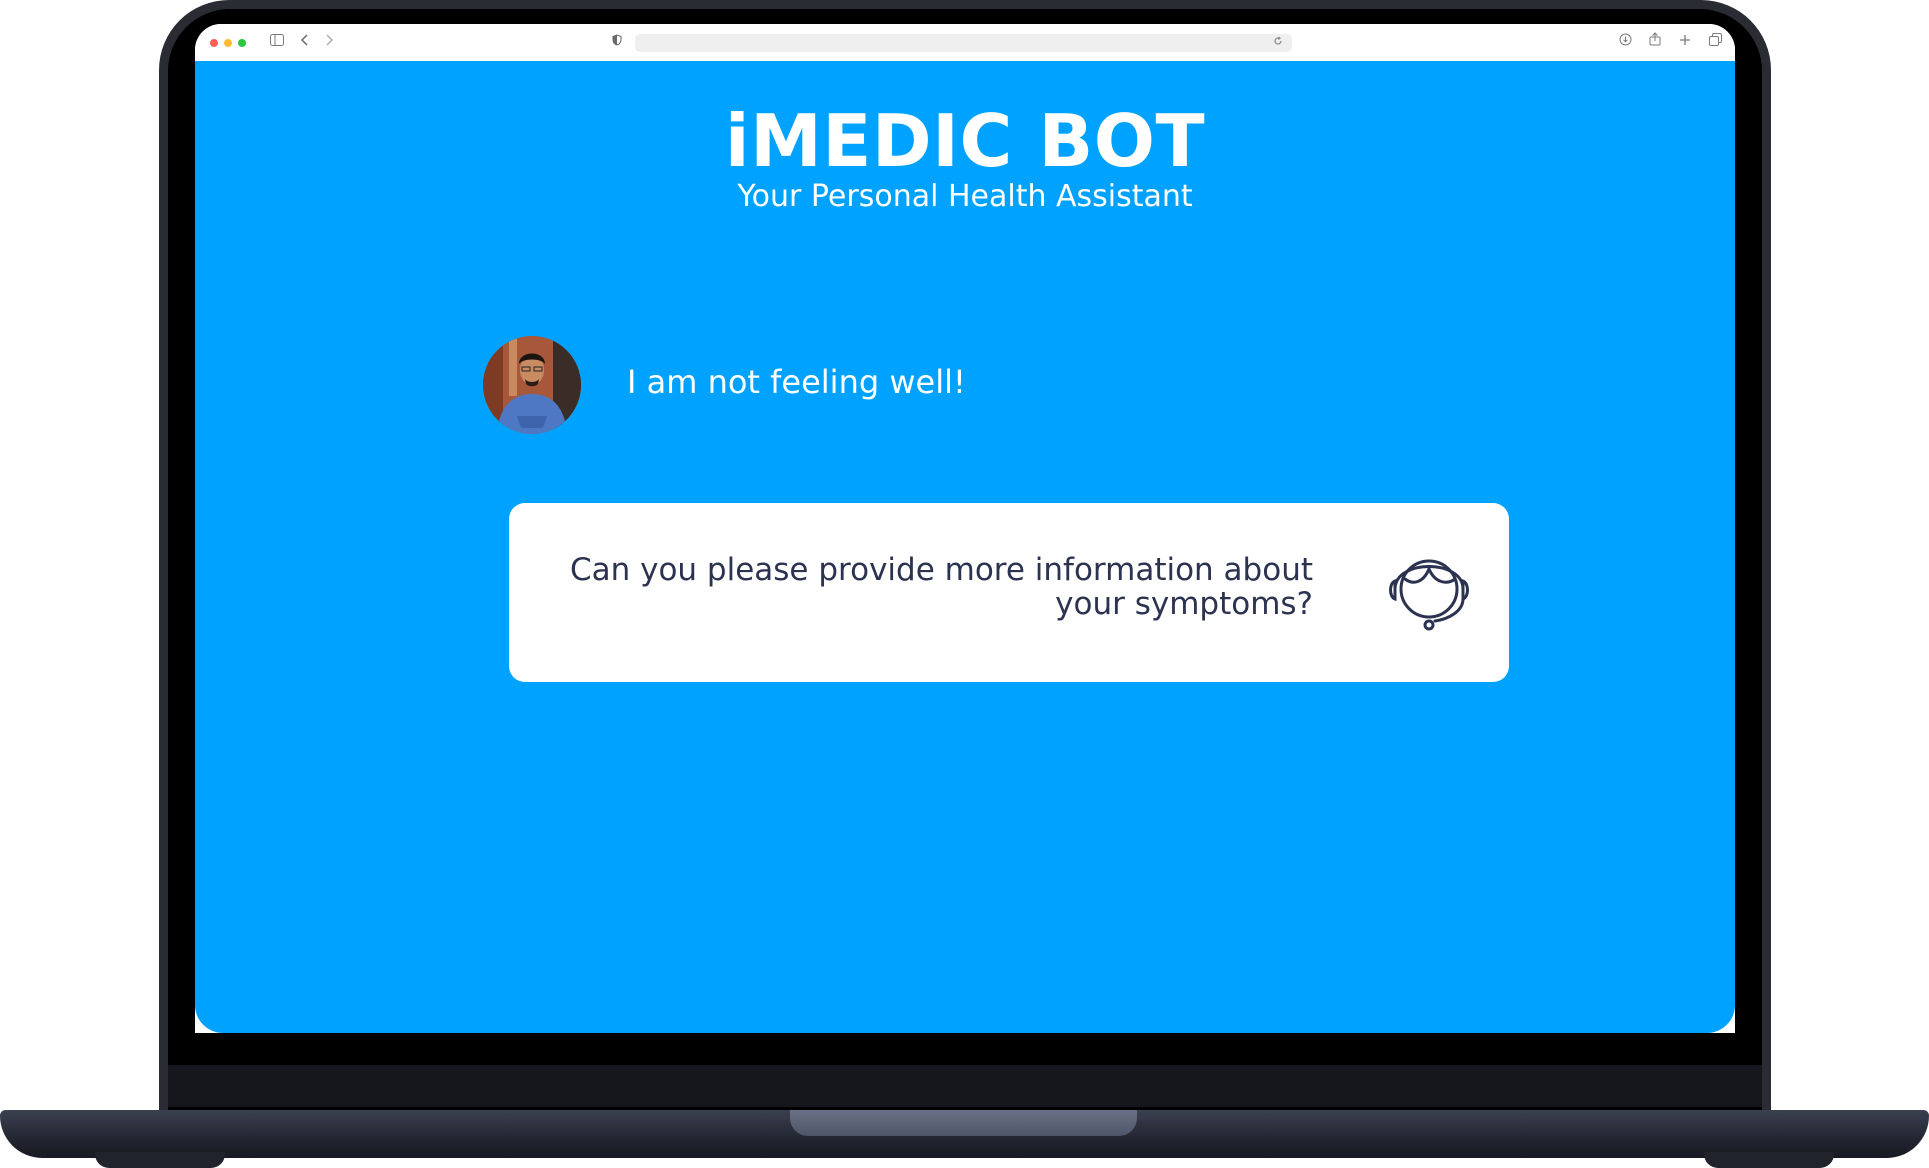 The width and height of the screenshot is (1929, 1168). I want to click on laptop-foot-right, so click(1769, 1160).